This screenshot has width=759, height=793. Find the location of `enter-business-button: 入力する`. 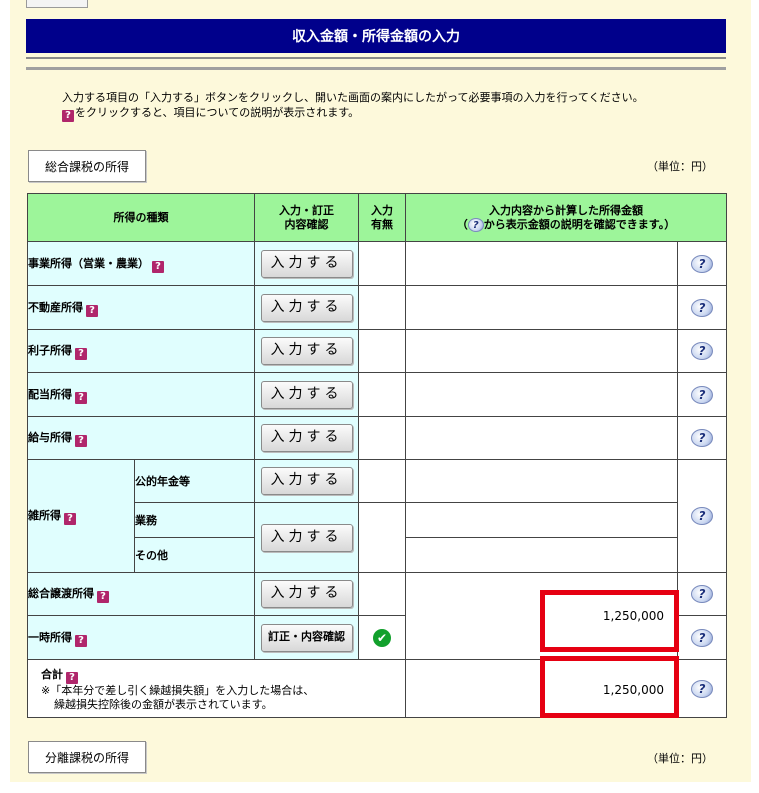

enter-business-button: 入力する is located at coordinates (306, 263).